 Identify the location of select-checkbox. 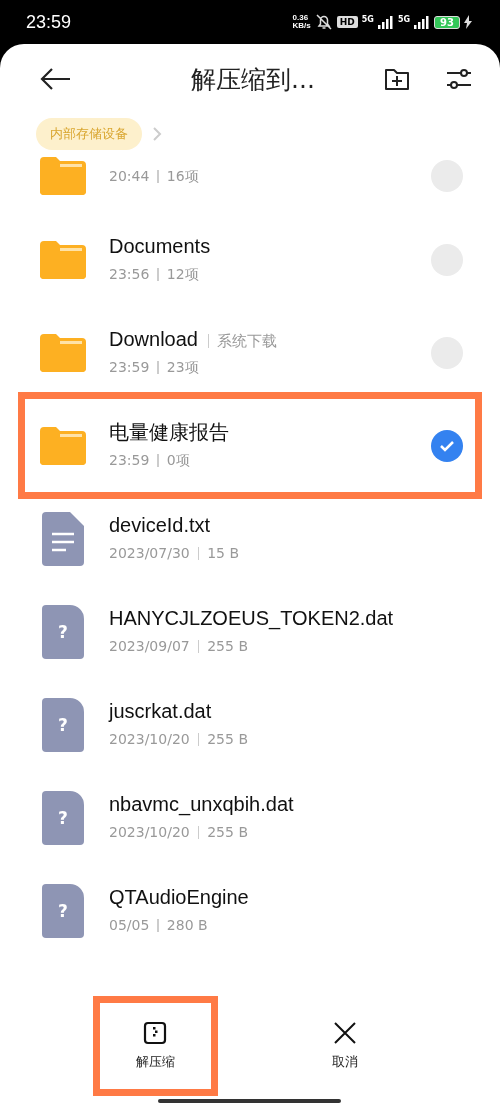
(447, 446).